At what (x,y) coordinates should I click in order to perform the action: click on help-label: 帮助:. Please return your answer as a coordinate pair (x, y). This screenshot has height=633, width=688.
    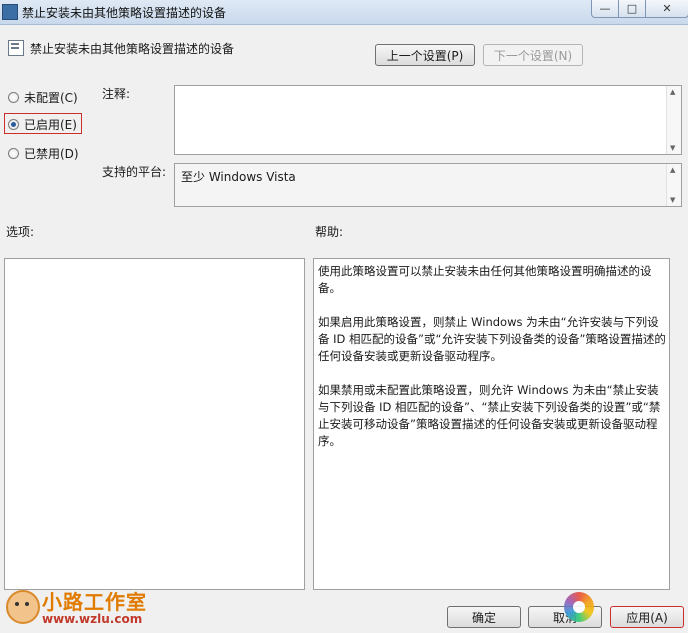
    Looking at the image, I should click on (329, 232).